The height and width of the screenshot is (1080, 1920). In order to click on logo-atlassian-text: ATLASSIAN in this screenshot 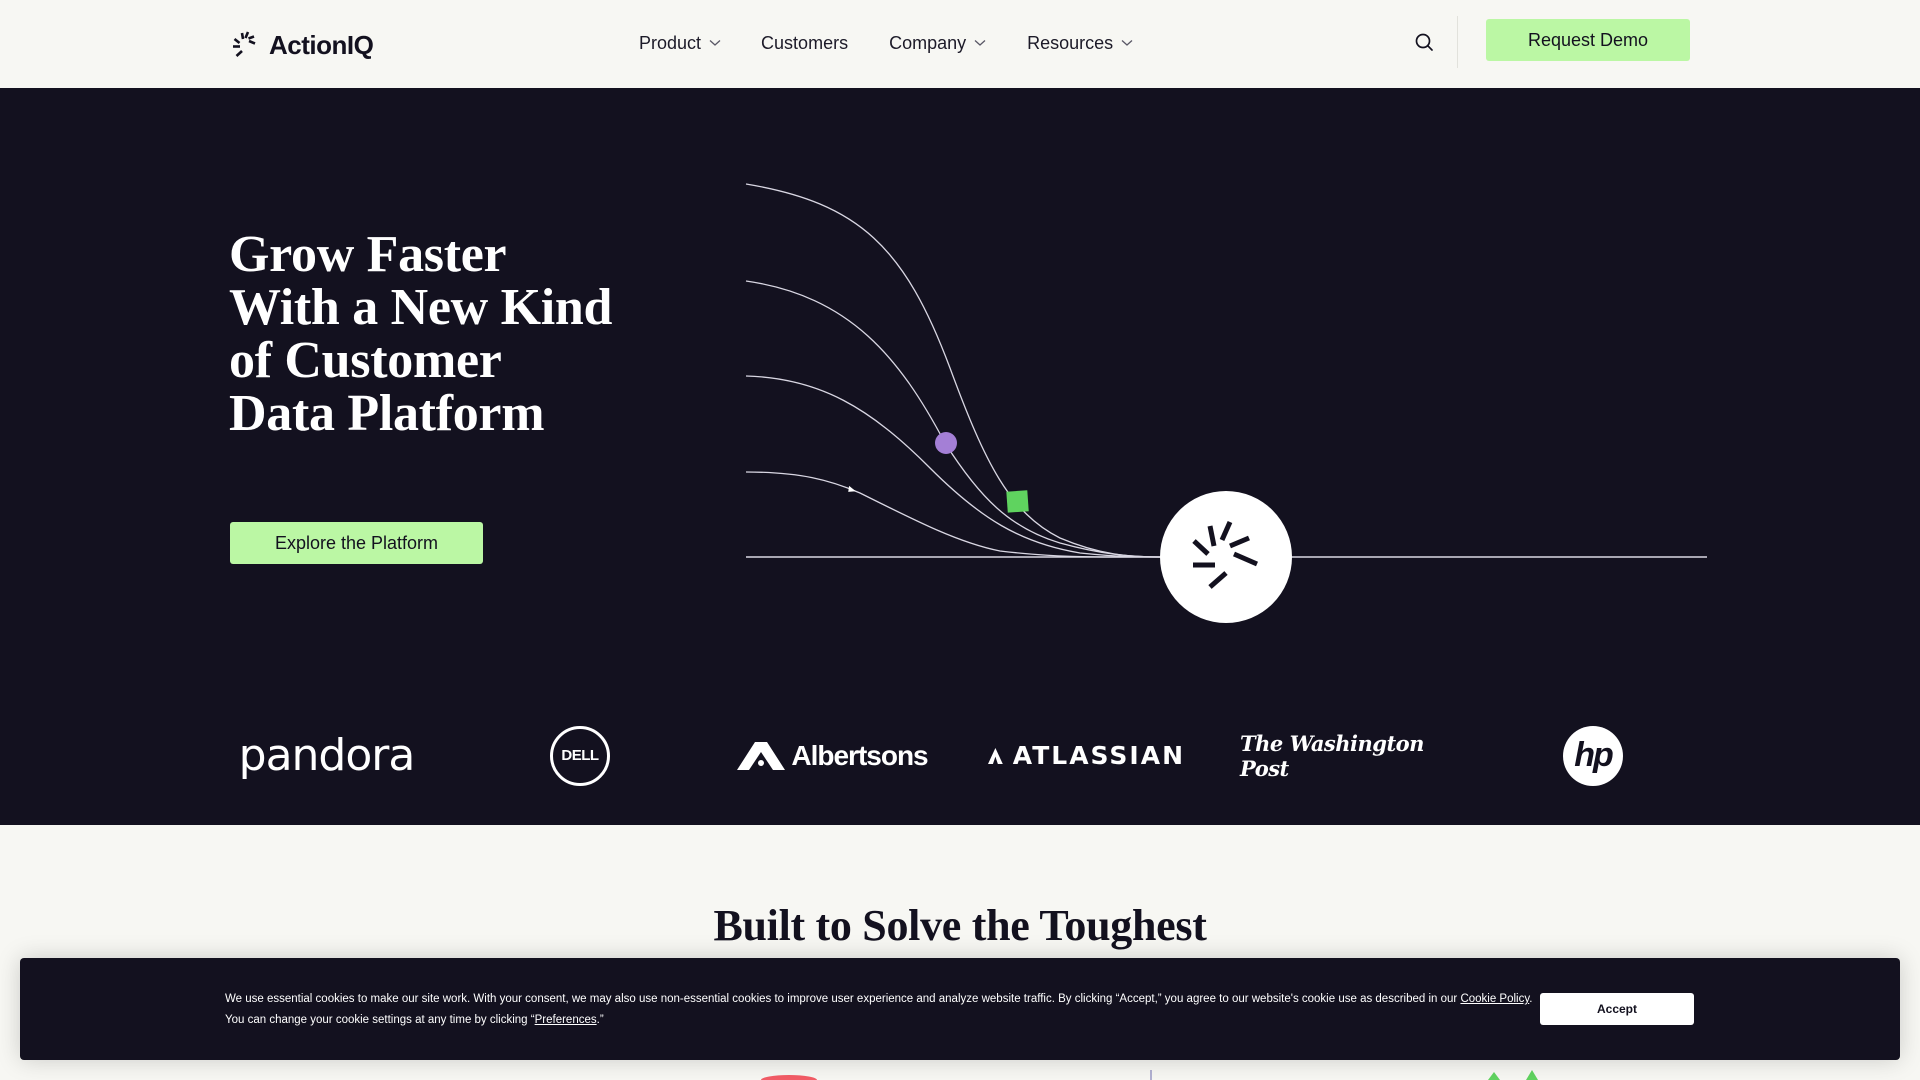, I will do `click(1098, 755)`.